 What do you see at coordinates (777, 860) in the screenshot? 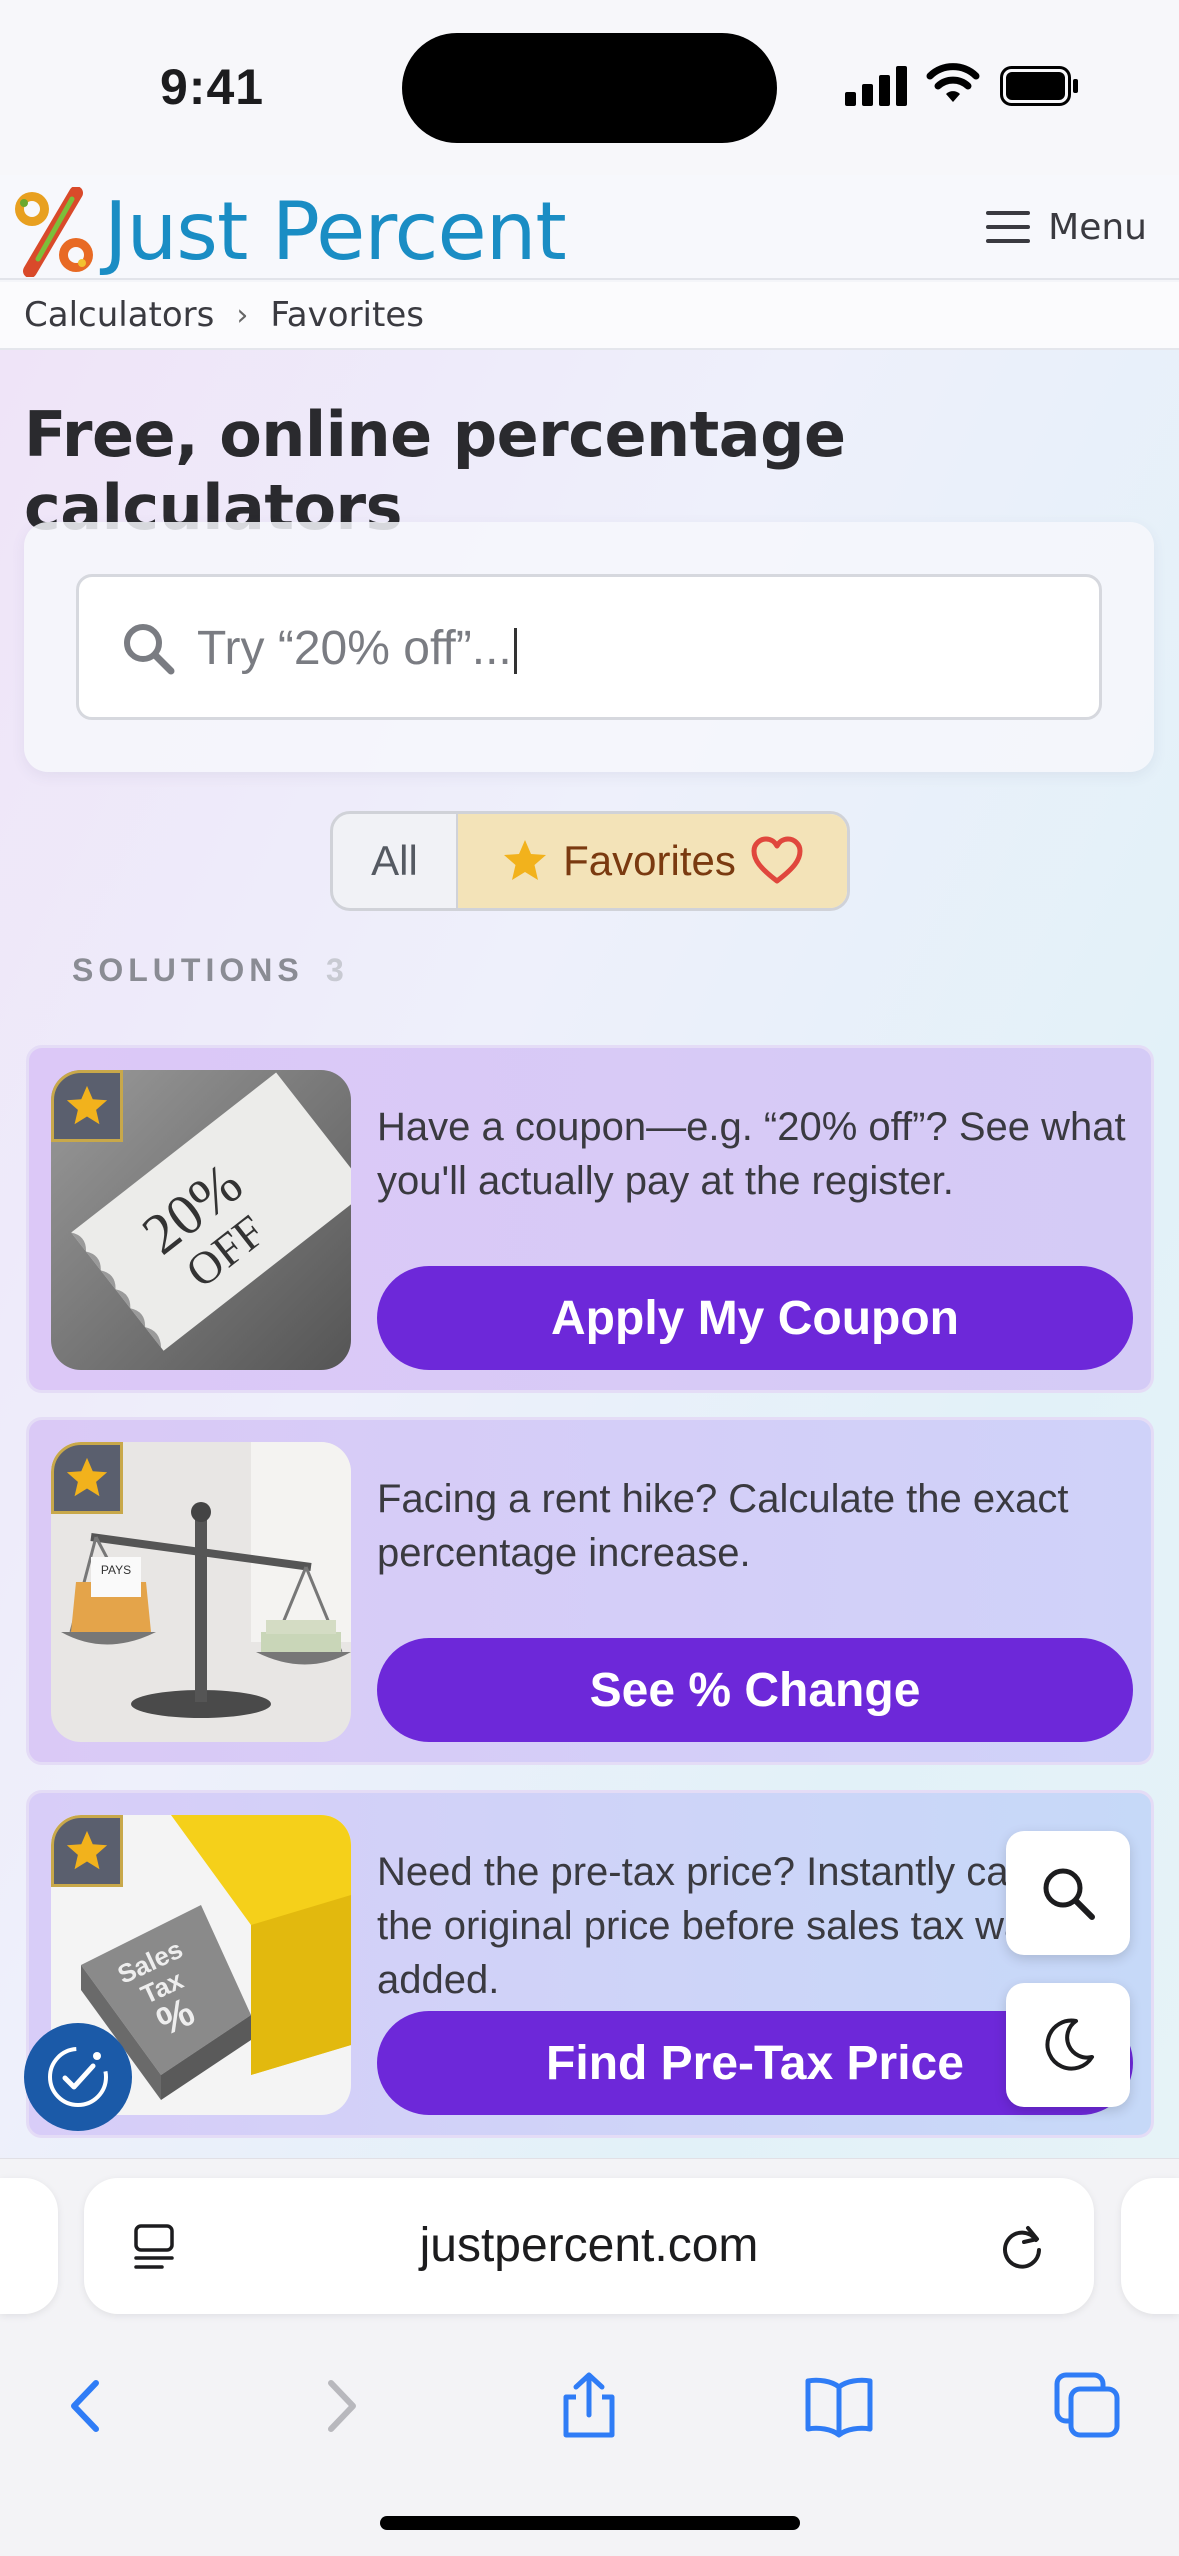
I see `heart-icon` at bounding box center [777, 860].